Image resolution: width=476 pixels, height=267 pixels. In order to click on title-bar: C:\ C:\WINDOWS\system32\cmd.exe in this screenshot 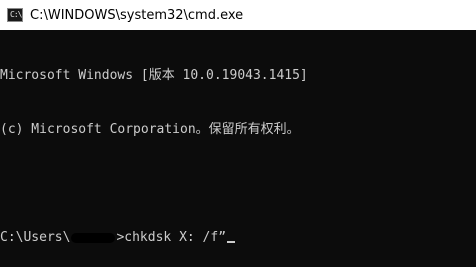, I will do `click(238, 15)`.